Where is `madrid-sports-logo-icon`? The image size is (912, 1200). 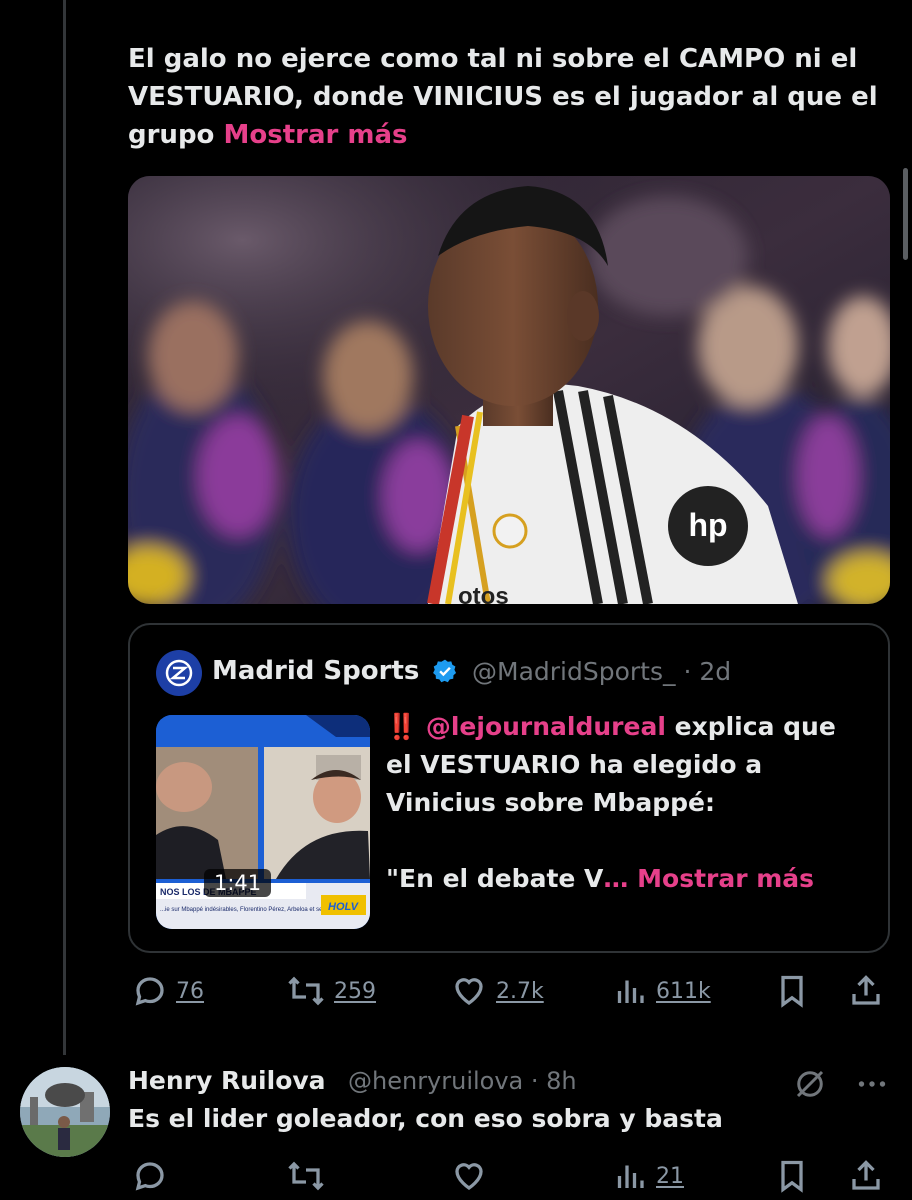 madrid-sports-logo-icon is located at coordinates (179, 673).